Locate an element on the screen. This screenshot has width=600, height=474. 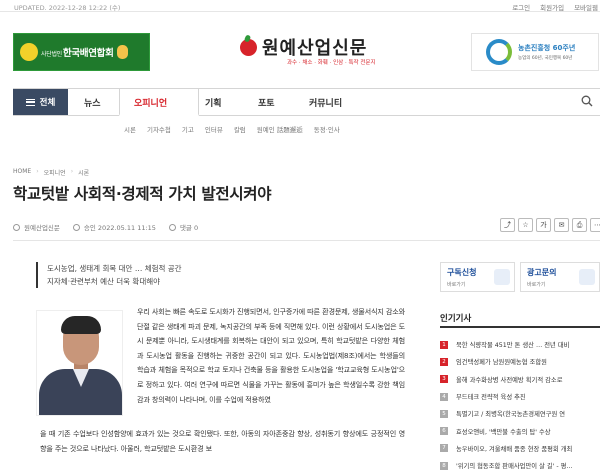
breadcrumb-opinion: 오피니언 is located at coordinates (55, 172).